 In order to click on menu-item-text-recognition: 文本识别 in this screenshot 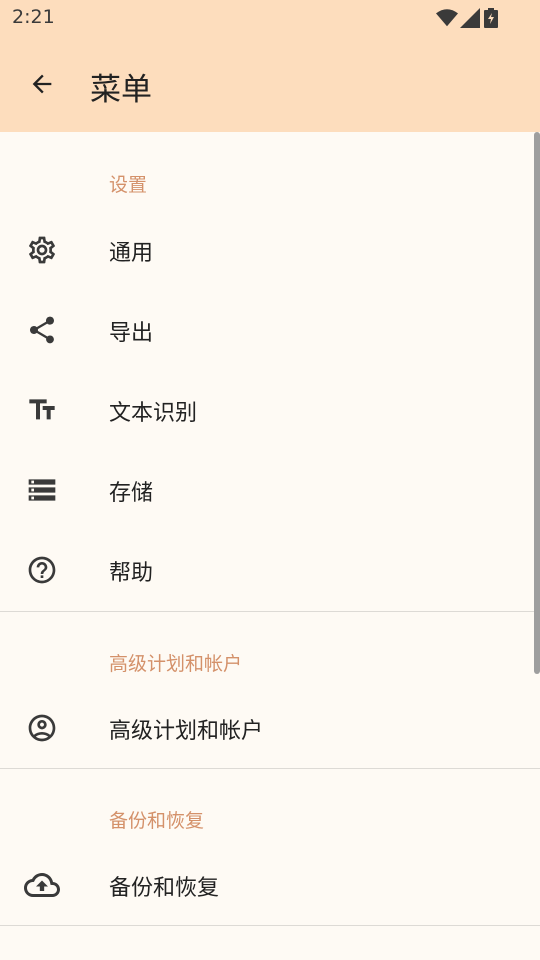, I will do `click(270, 410)`.